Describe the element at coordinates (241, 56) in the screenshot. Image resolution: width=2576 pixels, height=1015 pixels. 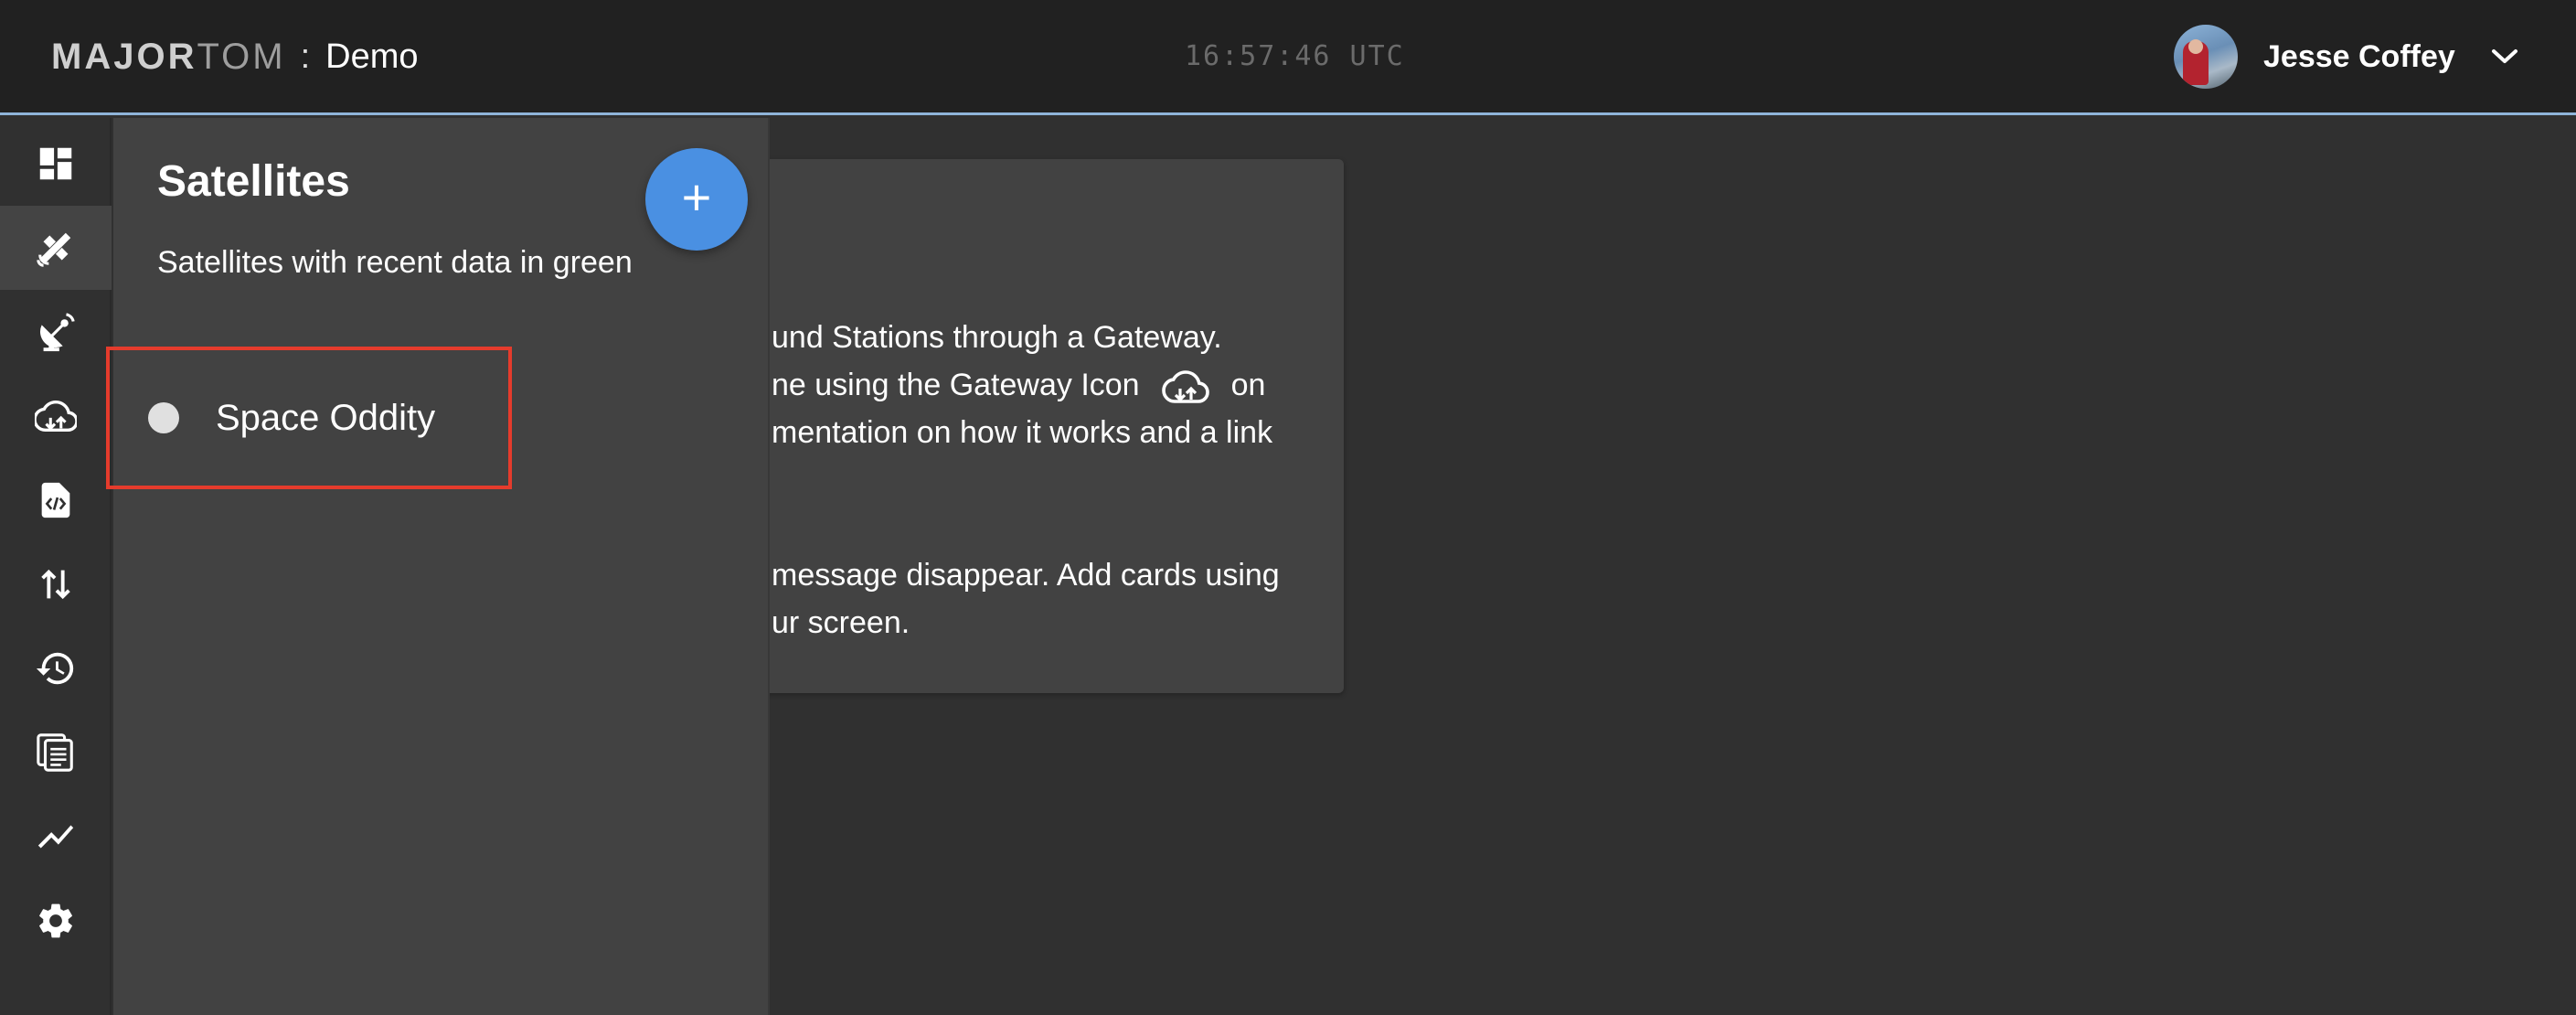
I see `brand-tom: TOM` at that location.